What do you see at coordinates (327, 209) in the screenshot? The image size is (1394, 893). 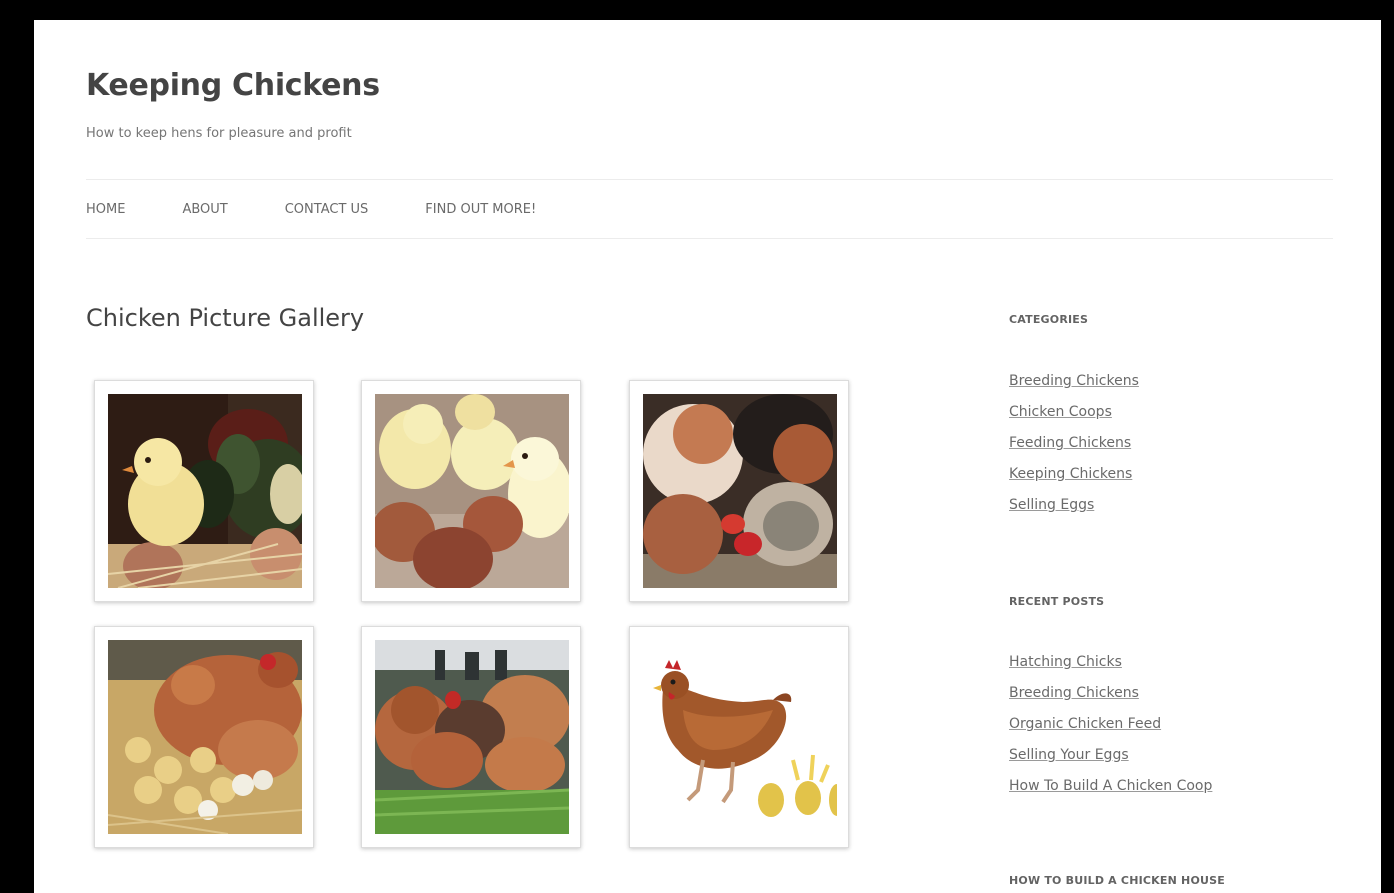 I see `nav-contact-us: CONTACT US` at bounding box center [327, 209].